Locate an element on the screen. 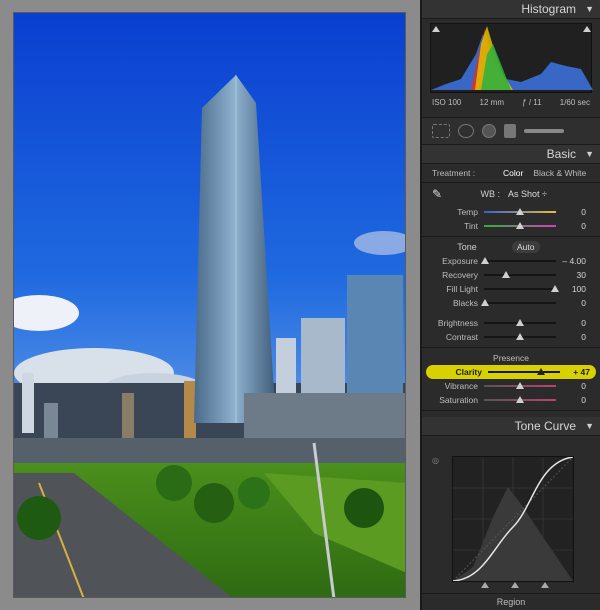 This screenshot has width=600, height=610. slider-row-contrast: Contrast 0 is located at coordinates (511, 337).